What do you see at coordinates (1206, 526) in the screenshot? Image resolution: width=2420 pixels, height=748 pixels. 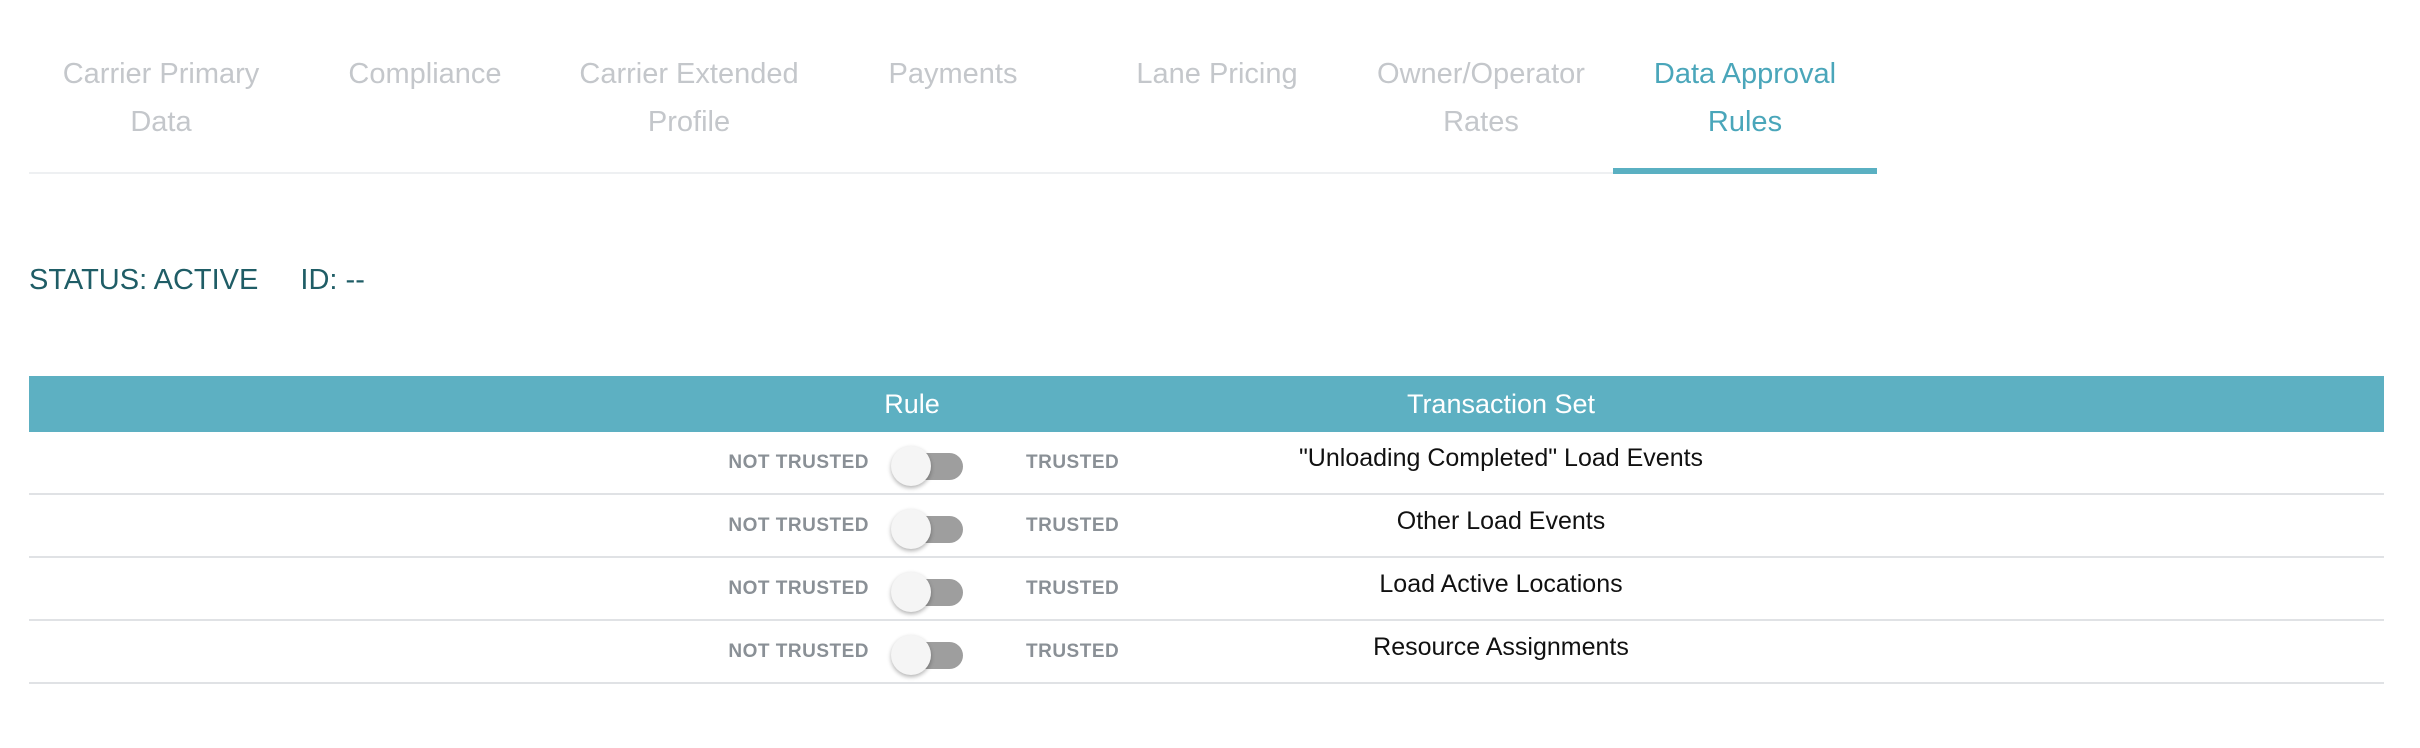 I see `table-row: NOT TRUSTED TRUSTED Other Load Events` at bounding box center [1206, 526].